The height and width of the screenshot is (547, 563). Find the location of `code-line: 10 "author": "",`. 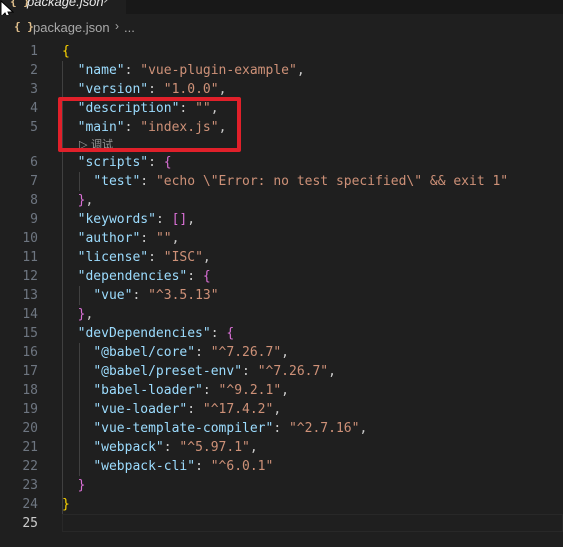

code-line: 10 "author": "", is located at coordinates (281, 238).